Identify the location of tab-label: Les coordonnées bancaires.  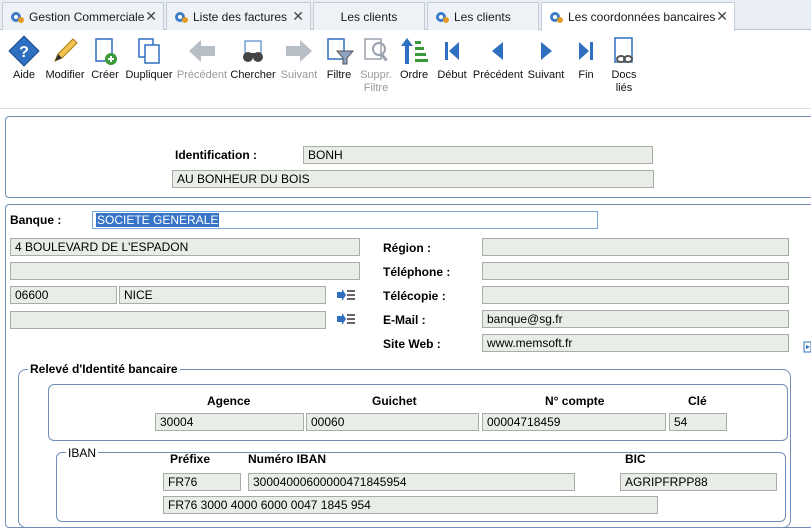
(642, 17).